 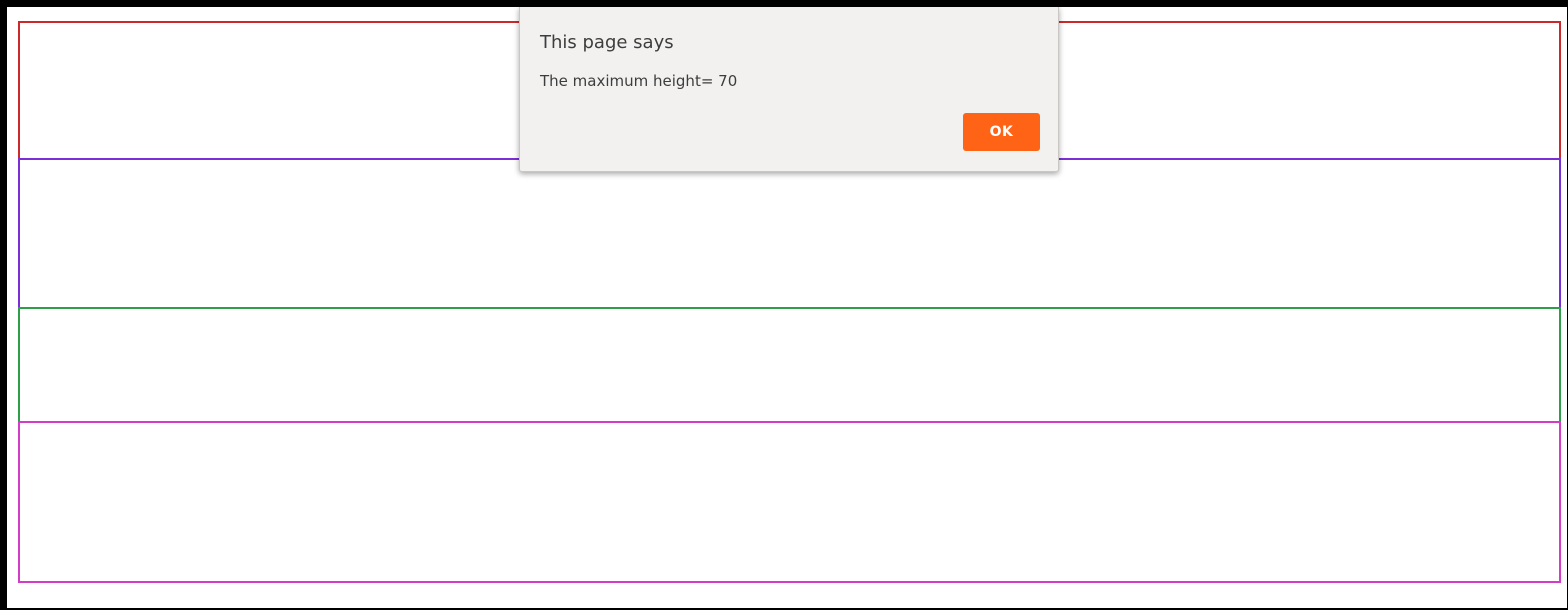 I want to click on ok-button: OK, so click(x=1001, y=132).